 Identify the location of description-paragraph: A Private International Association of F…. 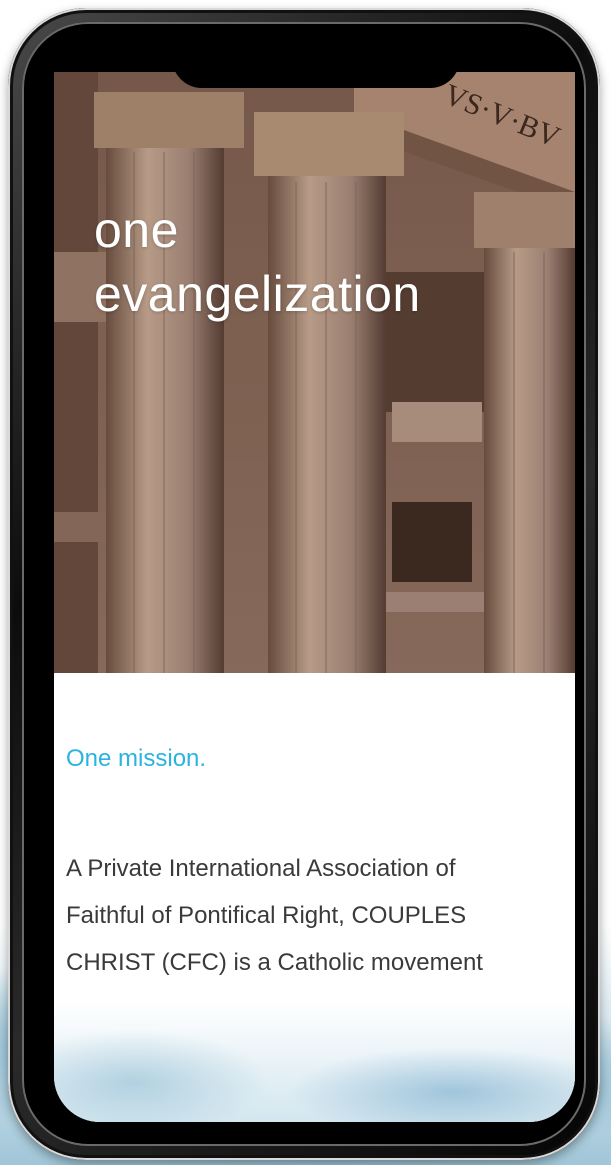
(320, 915).